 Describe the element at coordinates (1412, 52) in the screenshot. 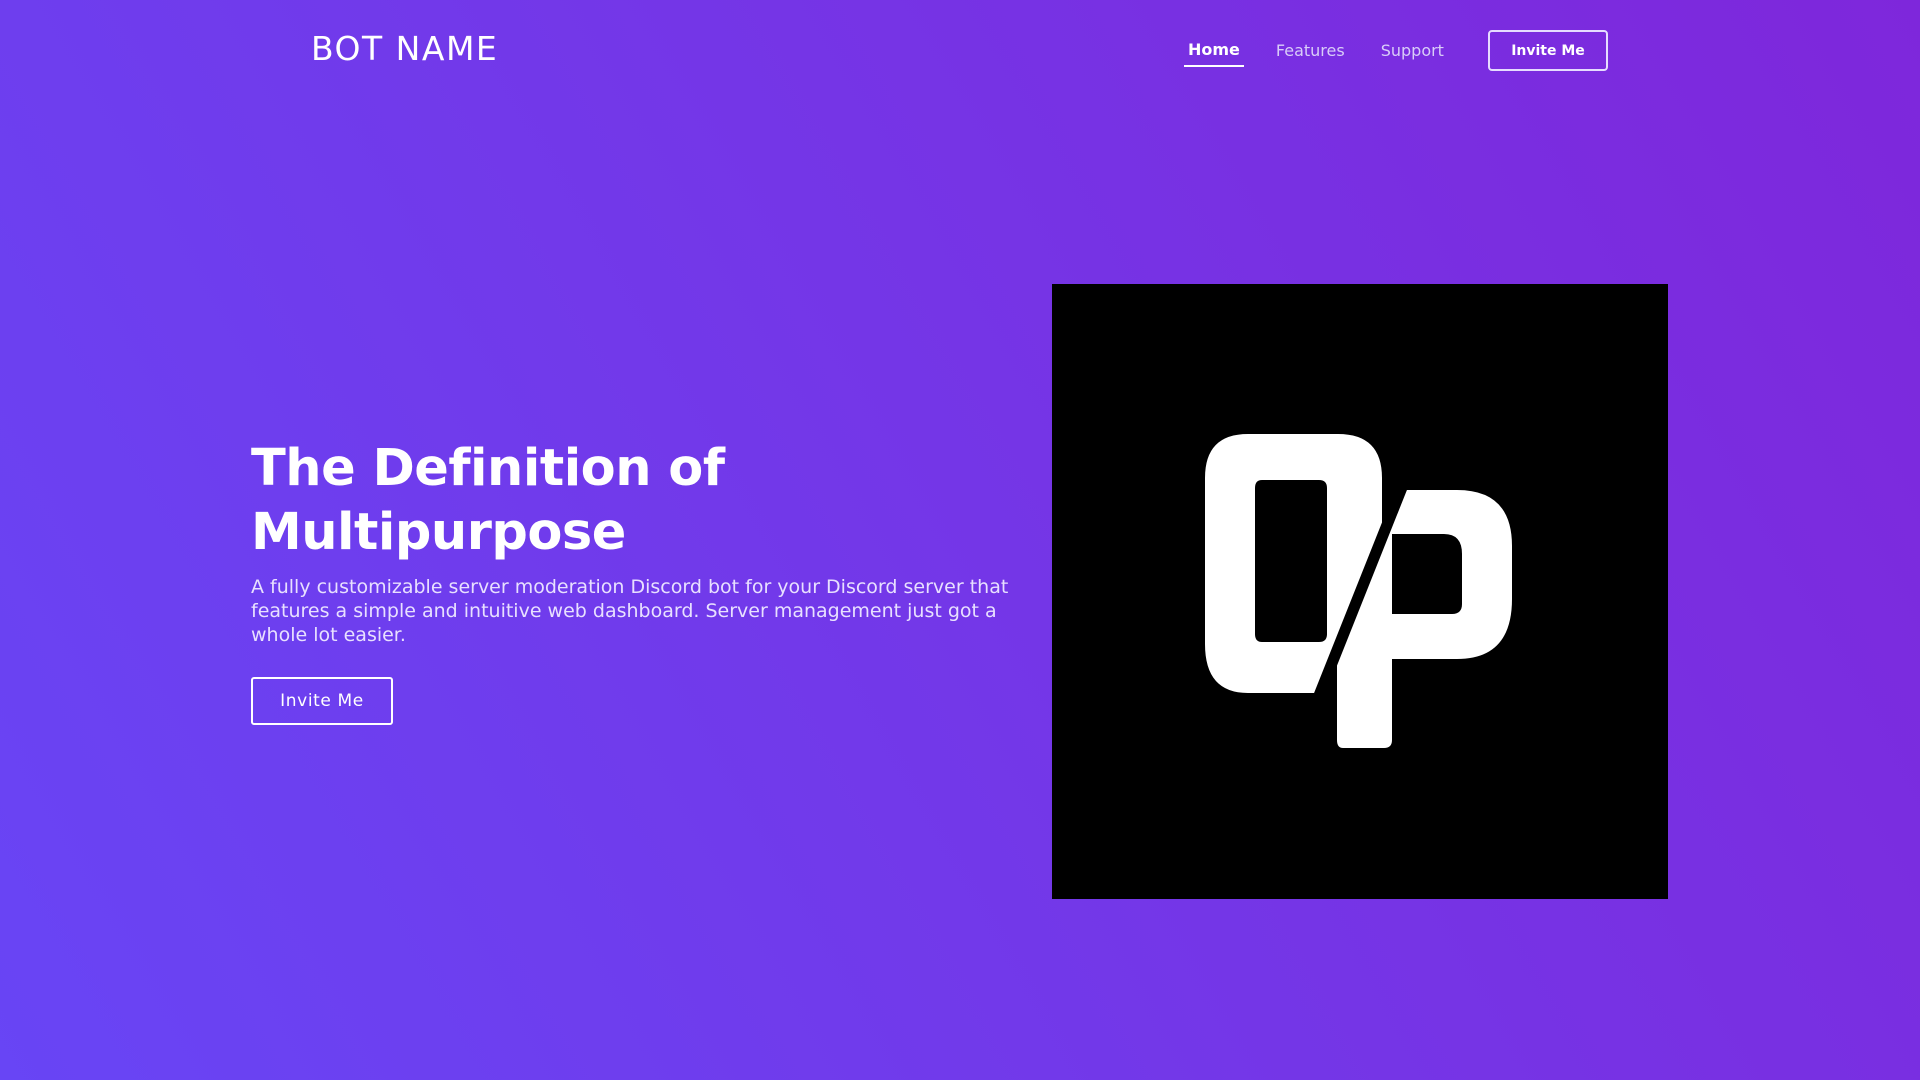

I see `nav-link-support: Support` at that location.